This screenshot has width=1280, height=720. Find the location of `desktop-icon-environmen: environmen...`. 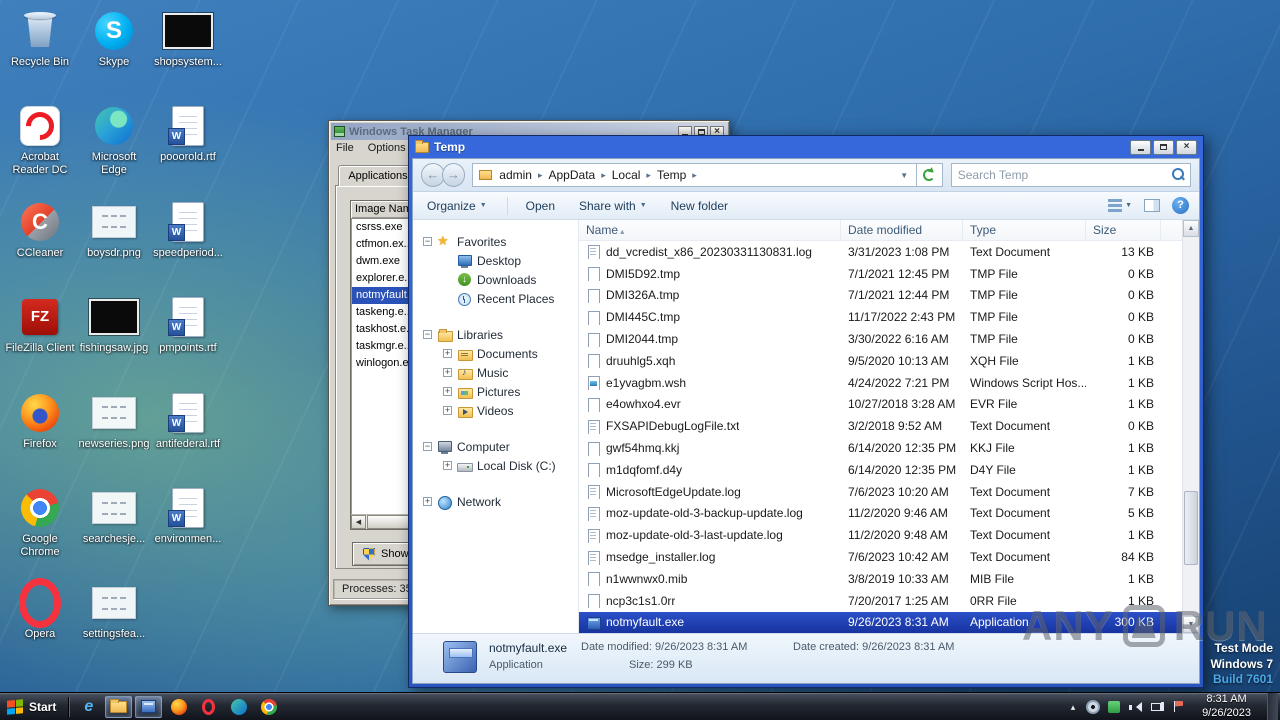

desktop-icon-environmen: environmen... is located at coordinates (188, 515).